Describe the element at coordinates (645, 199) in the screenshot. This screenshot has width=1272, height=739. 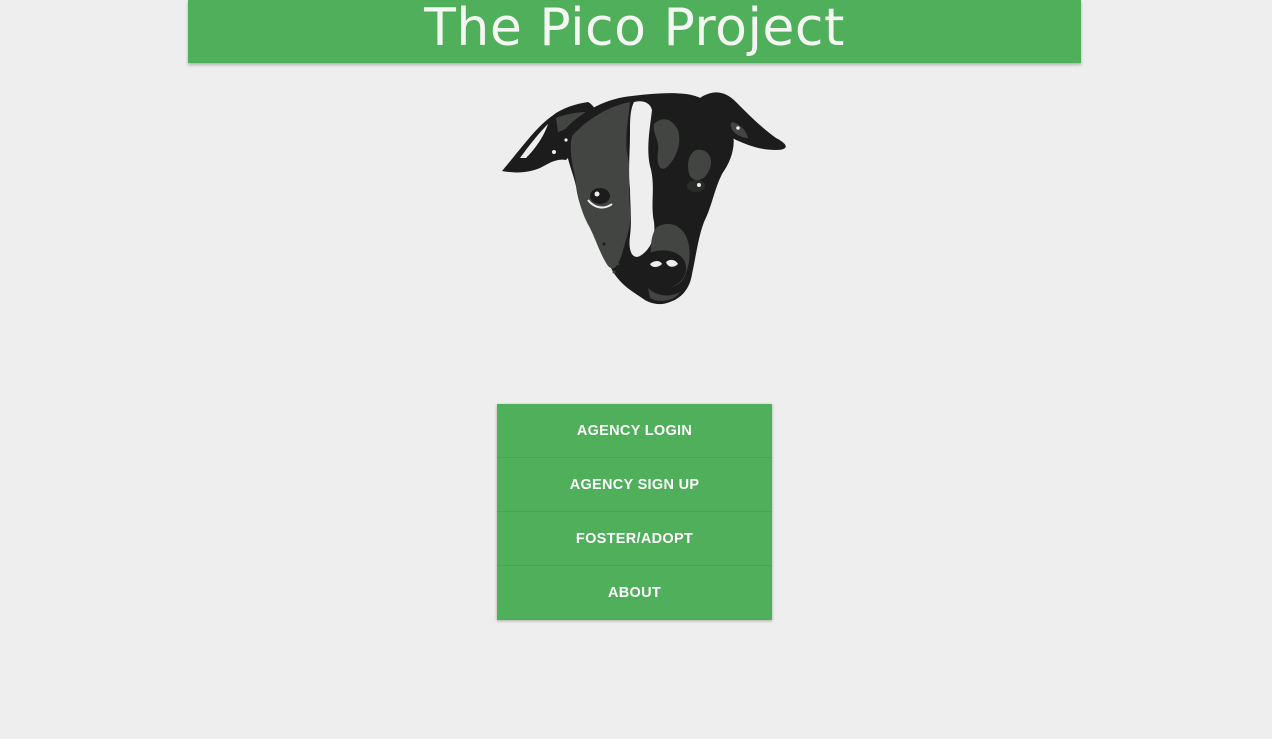
I see `dog-head-logo-icon` at that location.